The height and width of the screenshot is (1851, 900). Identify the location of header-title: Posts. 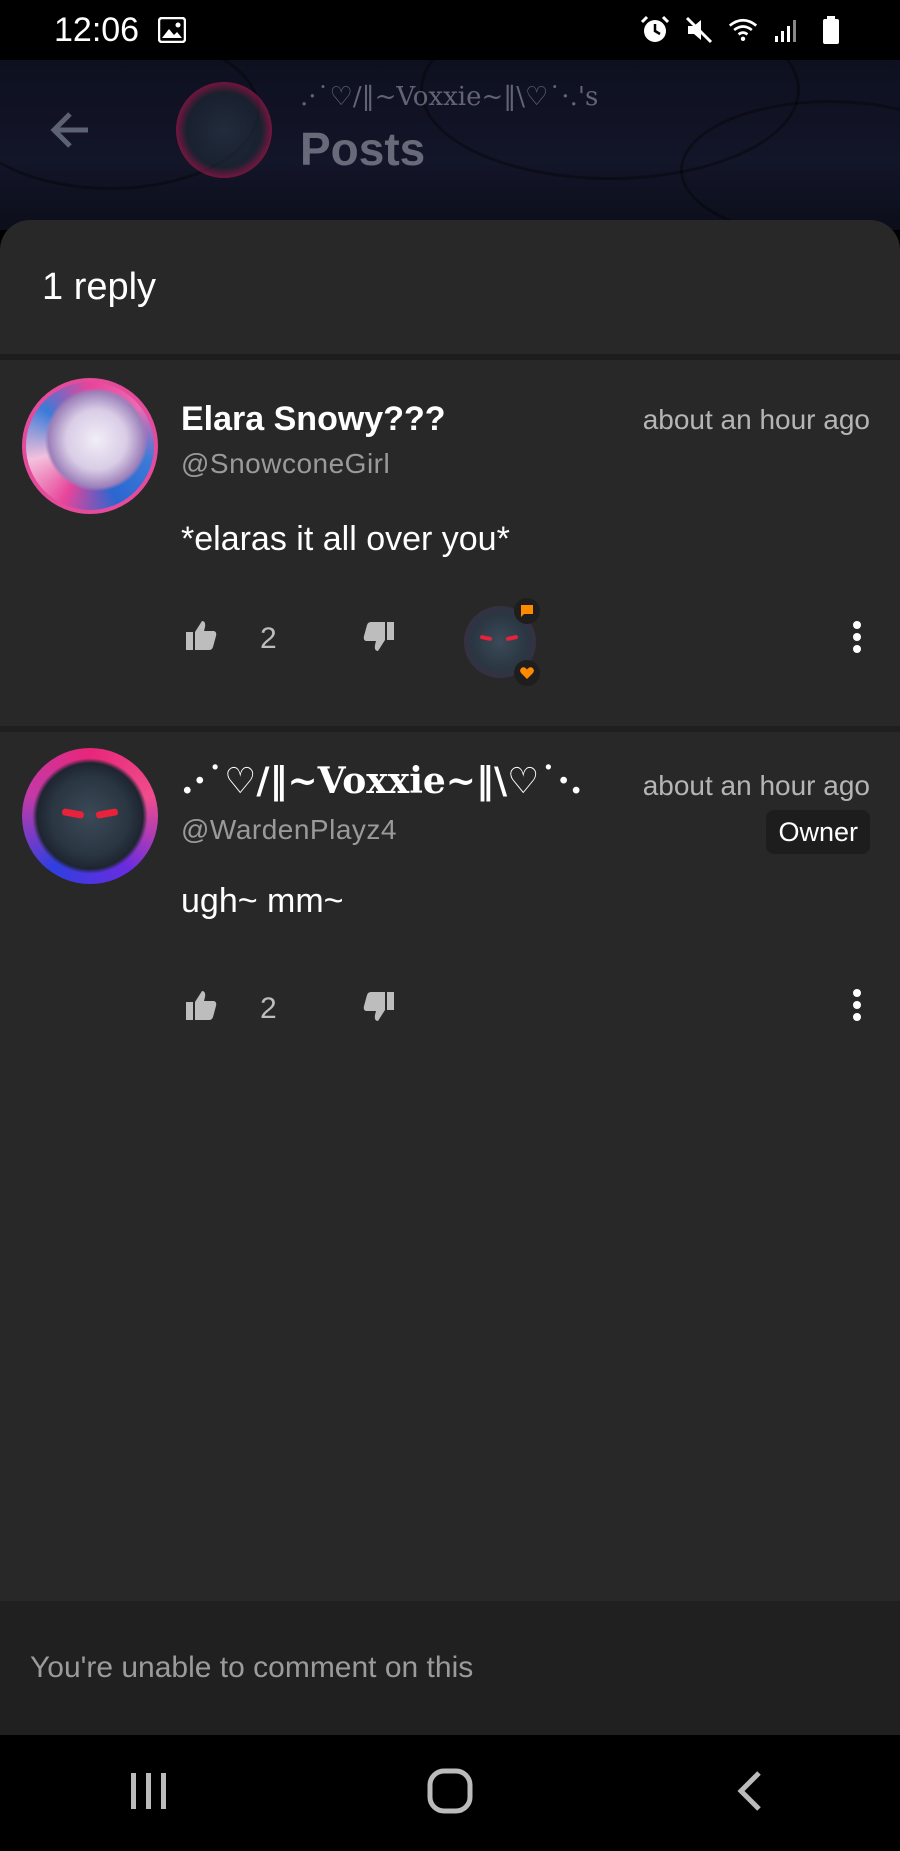
(363, 149).